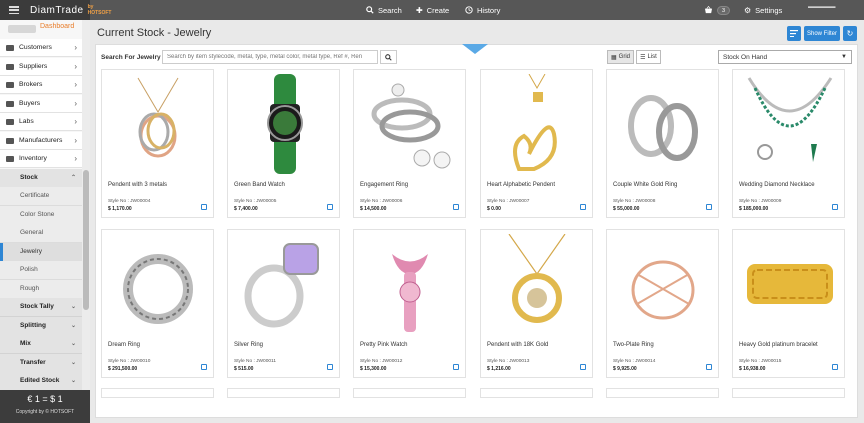 This screenshot has height=423, width=864. I want to click on sidebar-subitem-polish: Polish, so click(41, 270).